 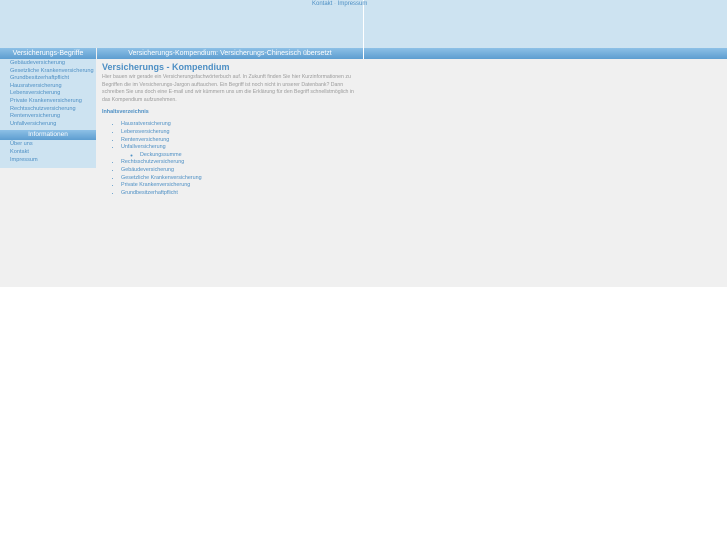 I want to click on right-title-bar, so click(x=545, y=53).